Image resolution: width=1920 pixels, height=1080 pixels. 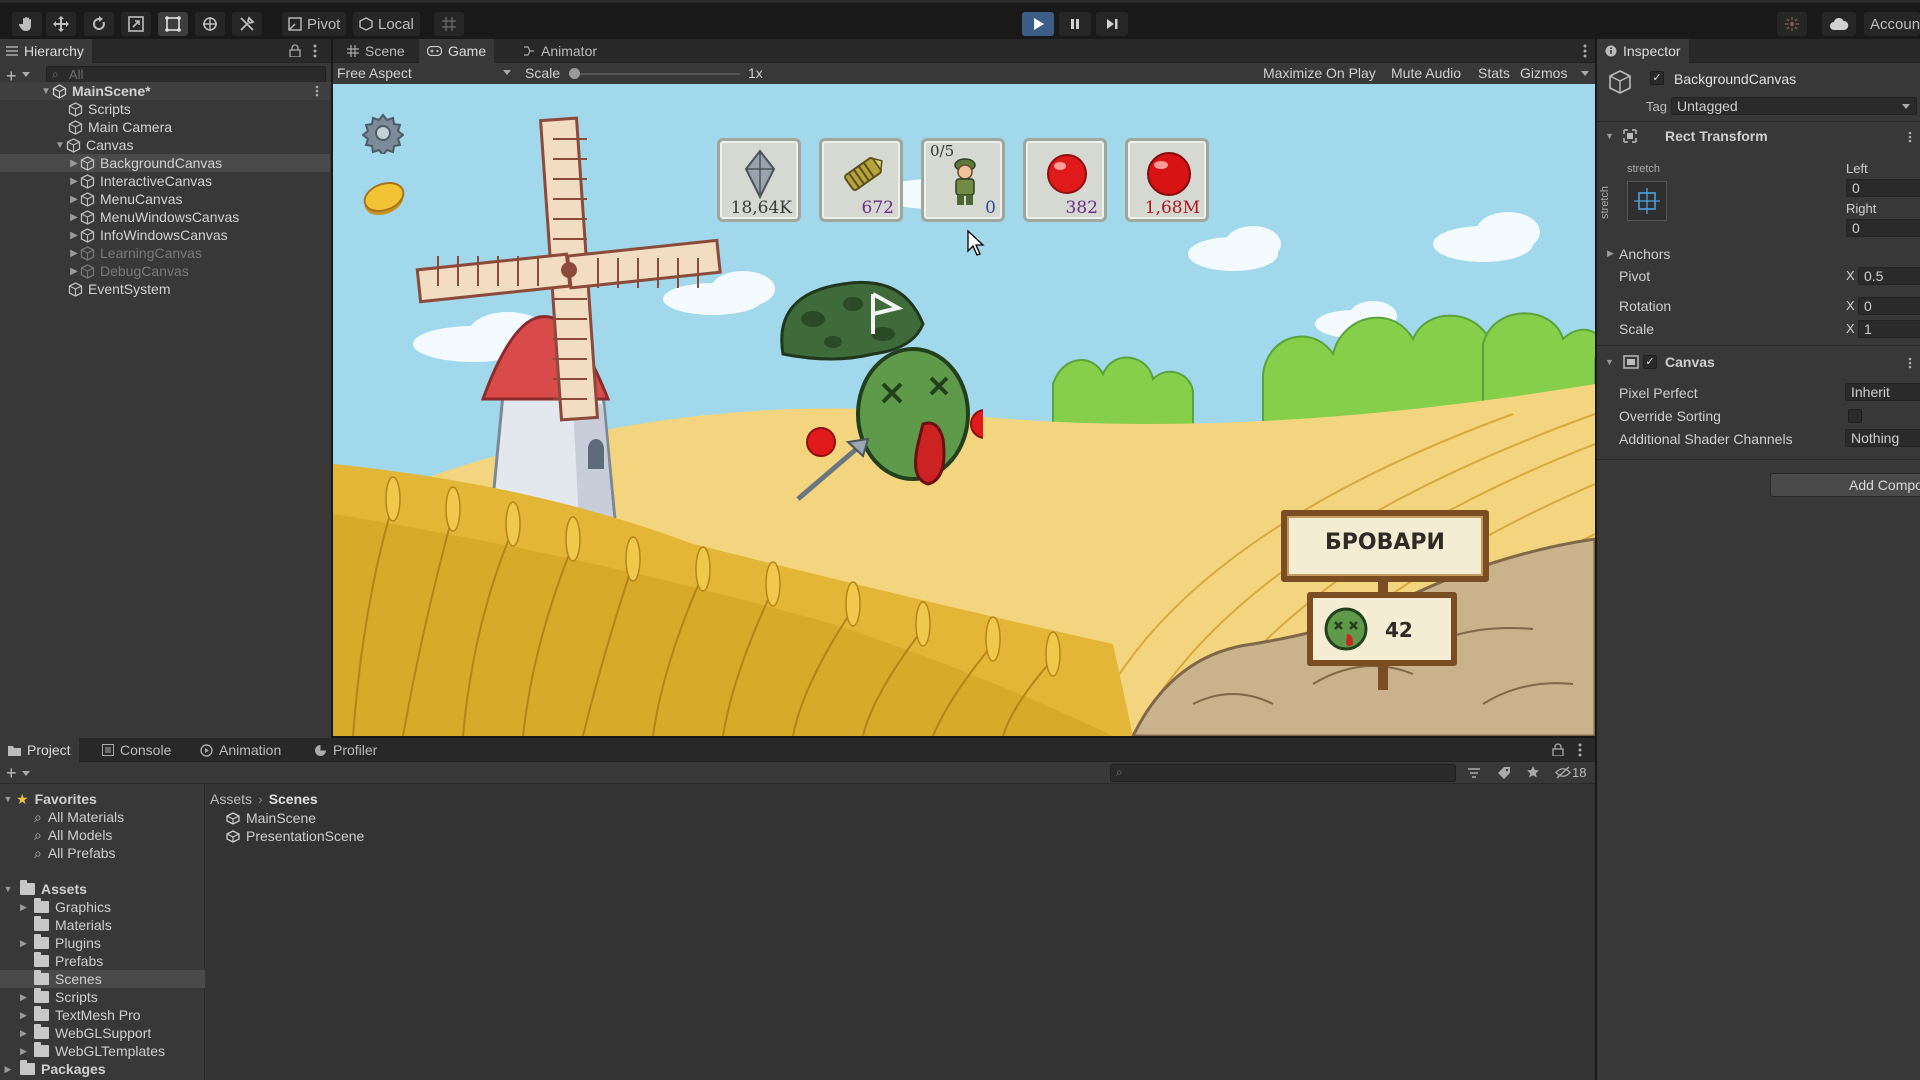 I want to click on gold-coin-icon, so click(x=384, y=199).